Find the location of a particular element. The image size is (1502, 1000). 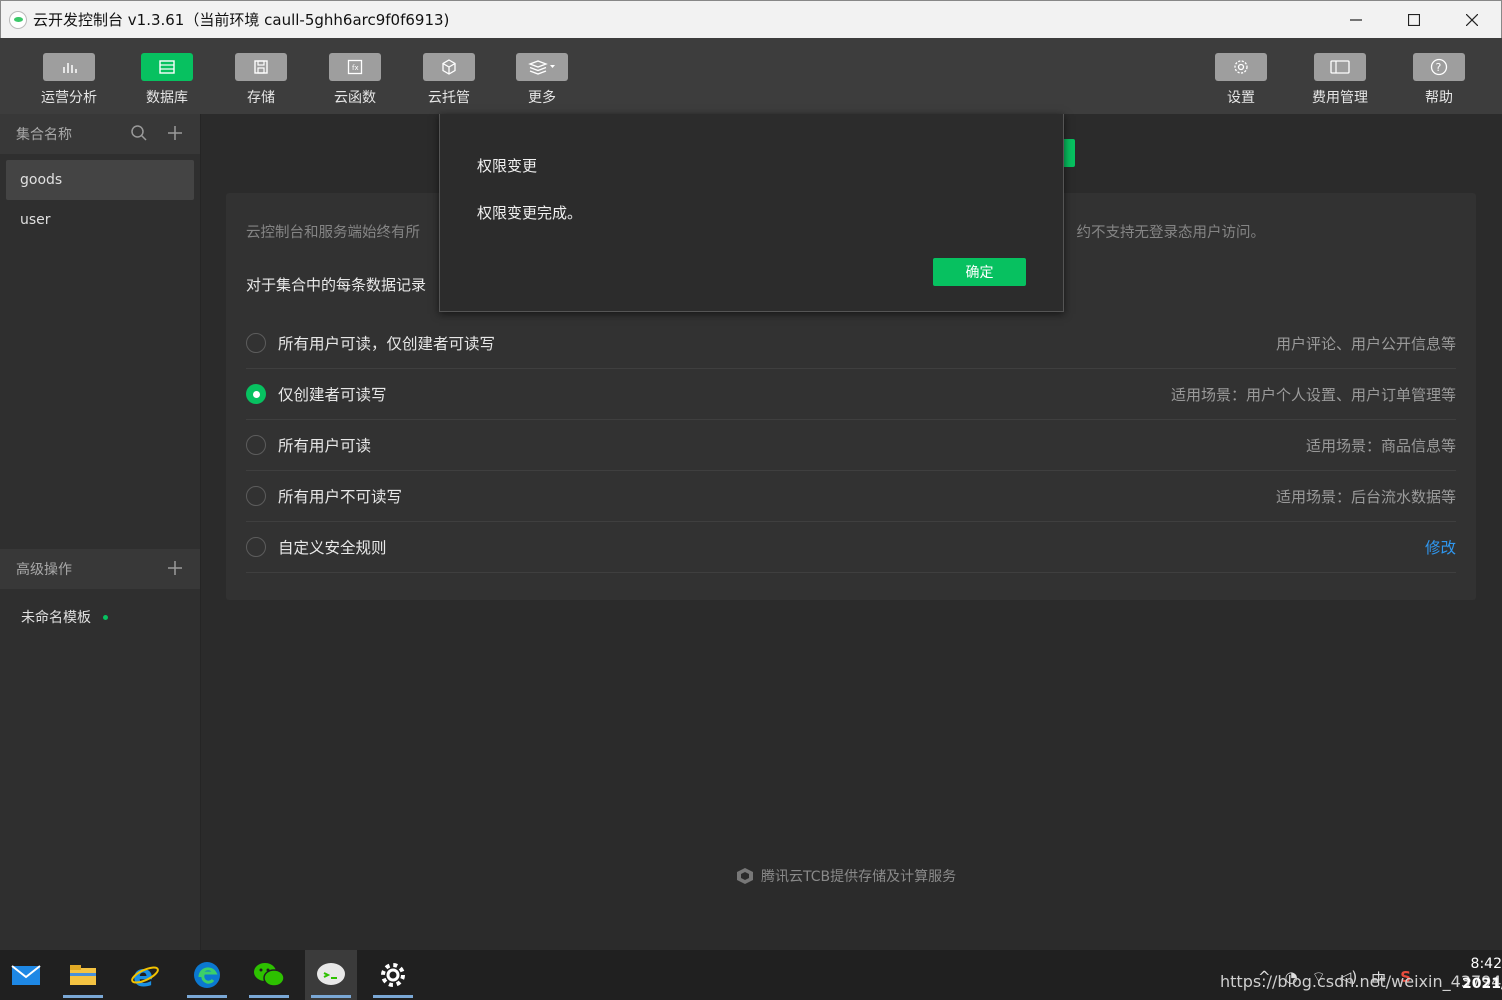

close-button is located at coordinates (1472, 20).